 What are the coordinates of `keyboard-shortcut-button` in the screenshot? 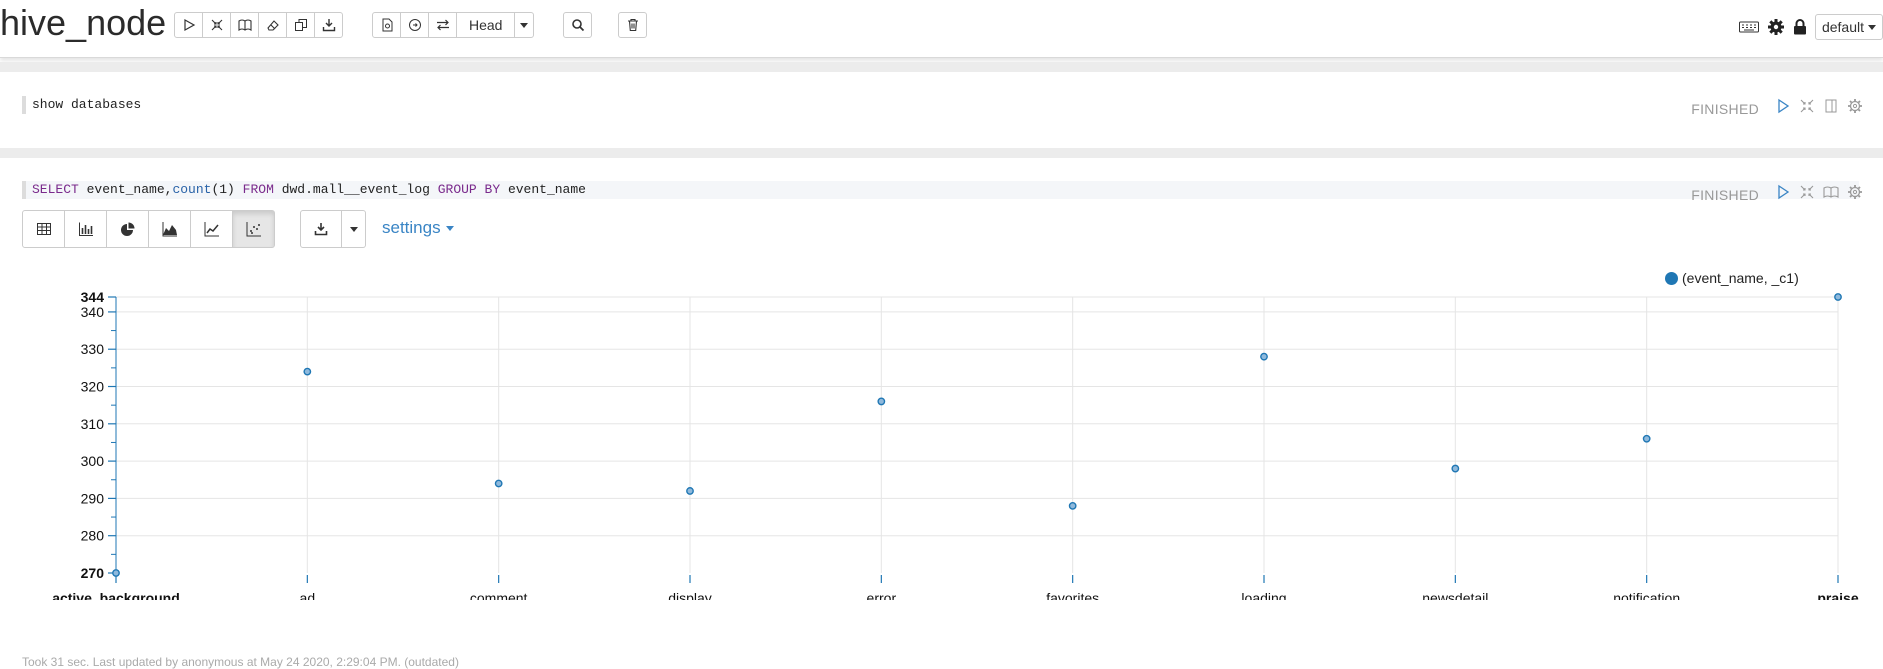 It's located at (1748, 27).